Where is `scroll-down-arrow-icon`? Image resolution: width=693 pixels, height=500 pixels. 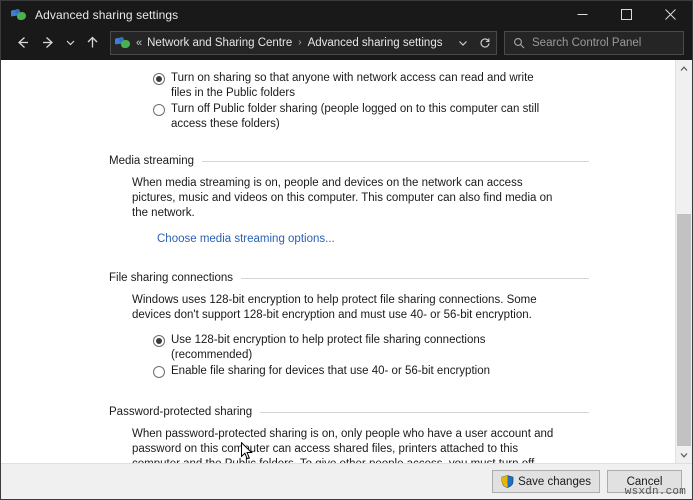 scroll-down-arrow-icon is located at coordinates (684, 454).